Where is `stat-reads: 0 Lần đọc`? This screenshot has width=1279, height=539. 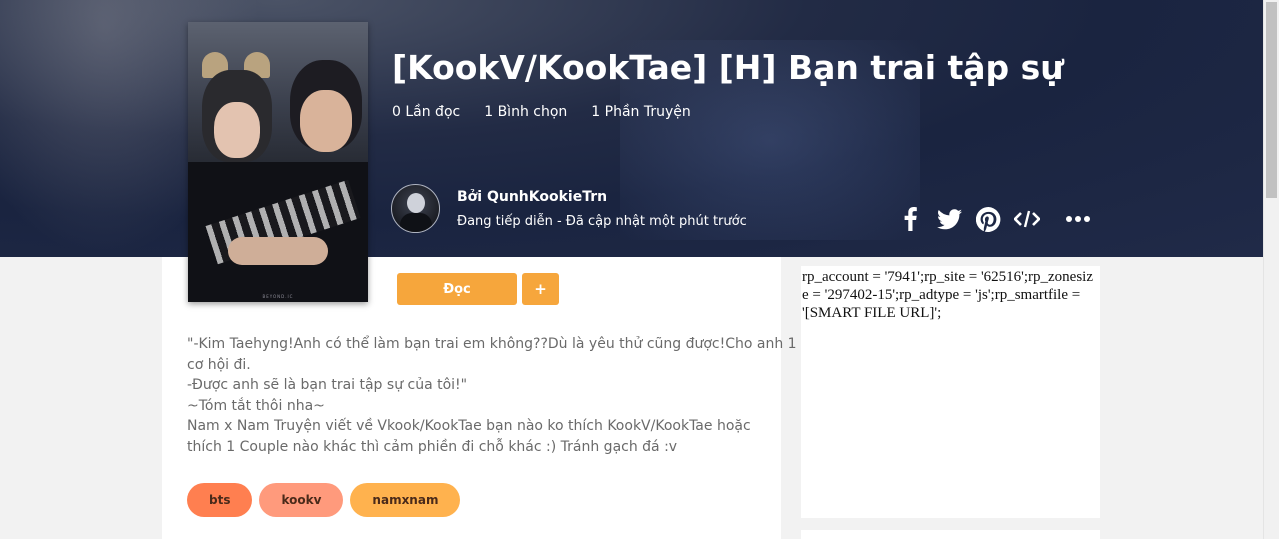
stat-reads: 0 Lần đọc is located at coordinates (426, 112).